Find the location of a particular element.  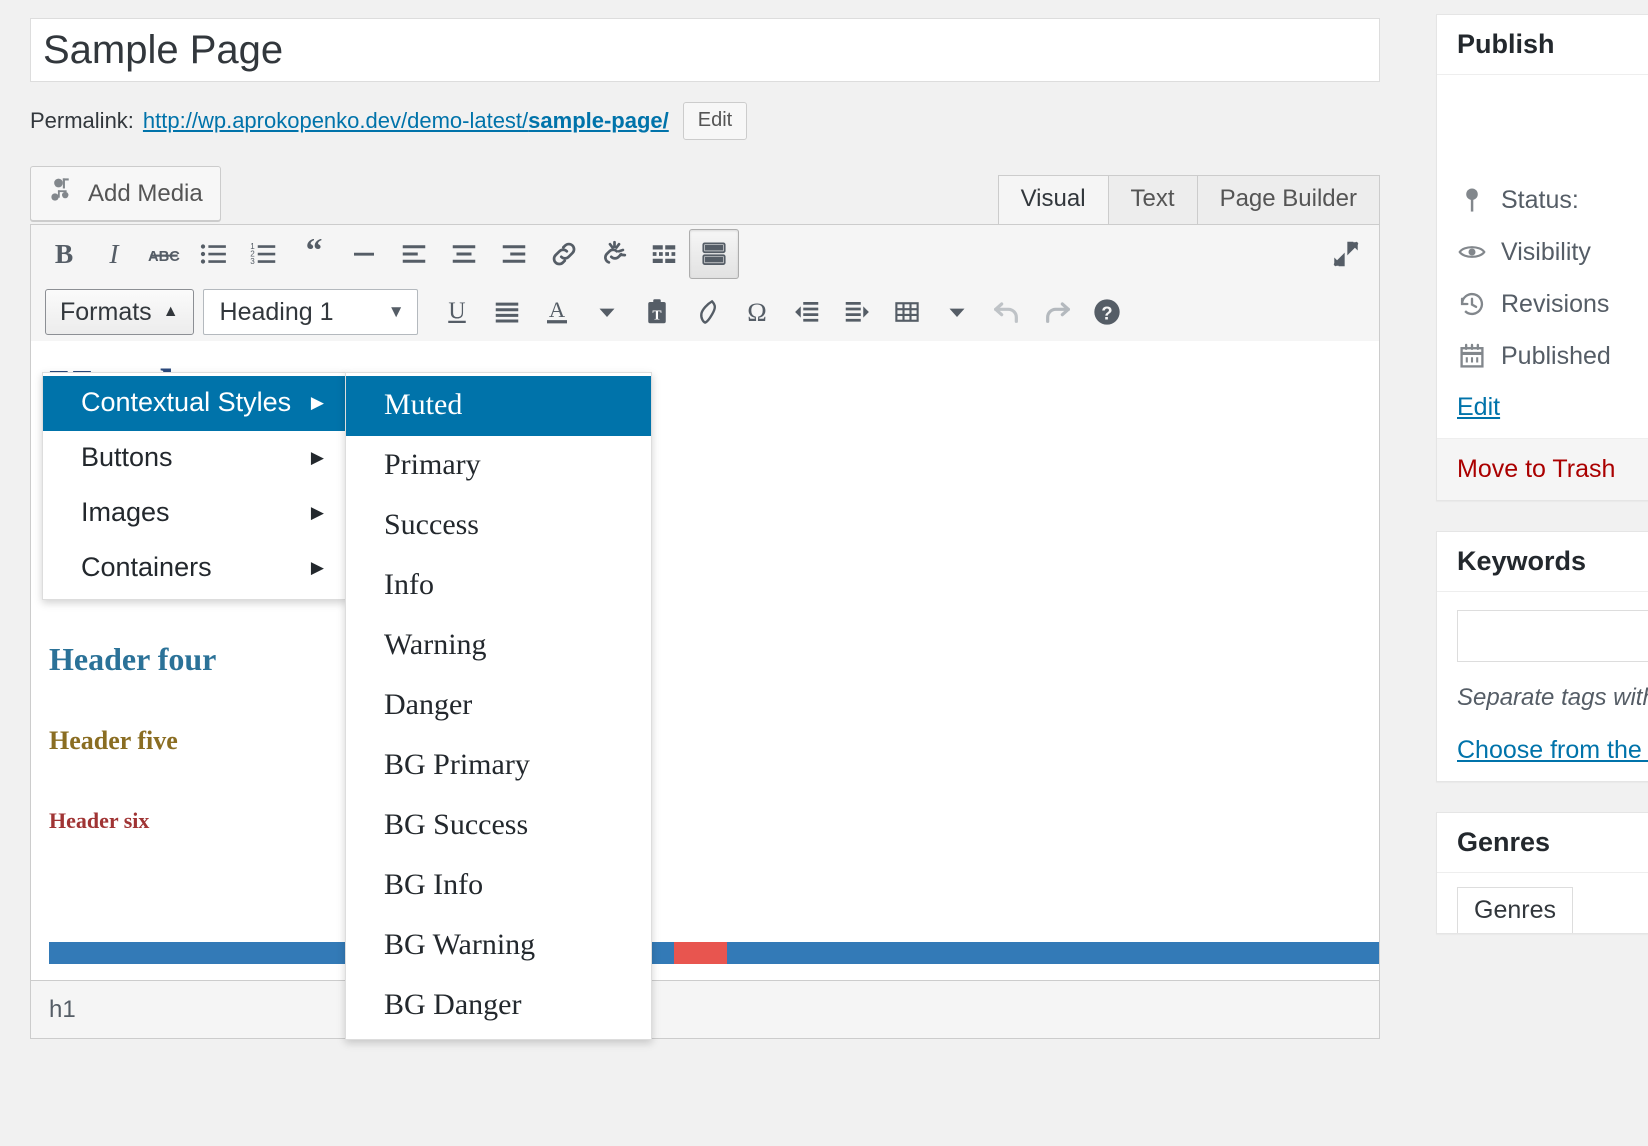

menu-item-buttons: Buttons ▶ is located at coordinates (194, 458).